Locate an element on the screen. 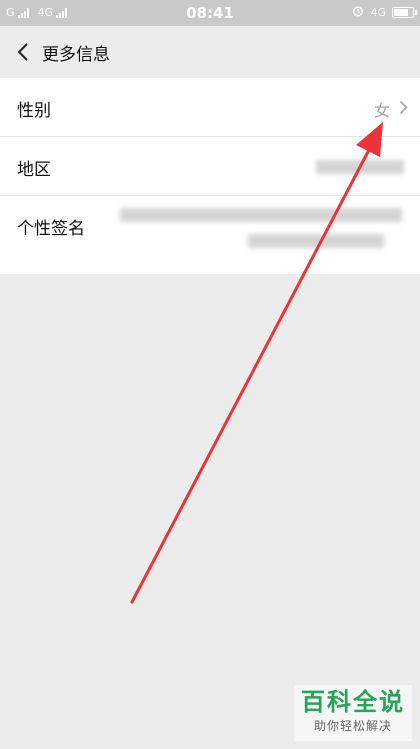 This screenshot has width=420, height=749. gender-value: 女 is located at coordinates (381, 110).